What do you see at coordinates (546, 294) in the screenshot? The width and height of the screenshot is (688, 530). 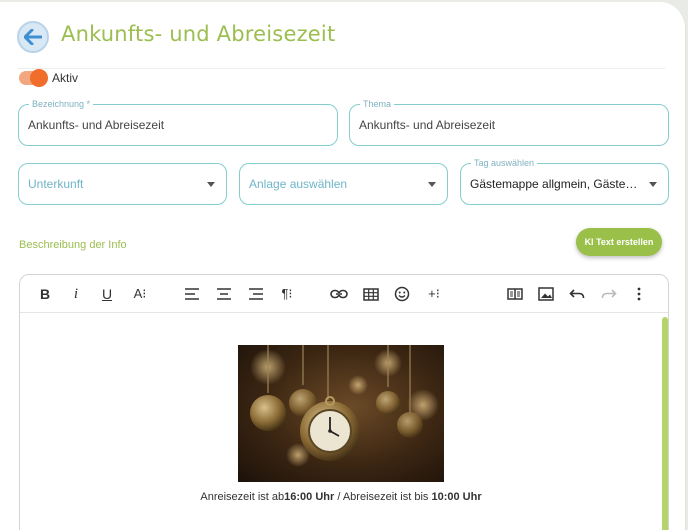 I see `image-icon` at bounding box center [546, 294].